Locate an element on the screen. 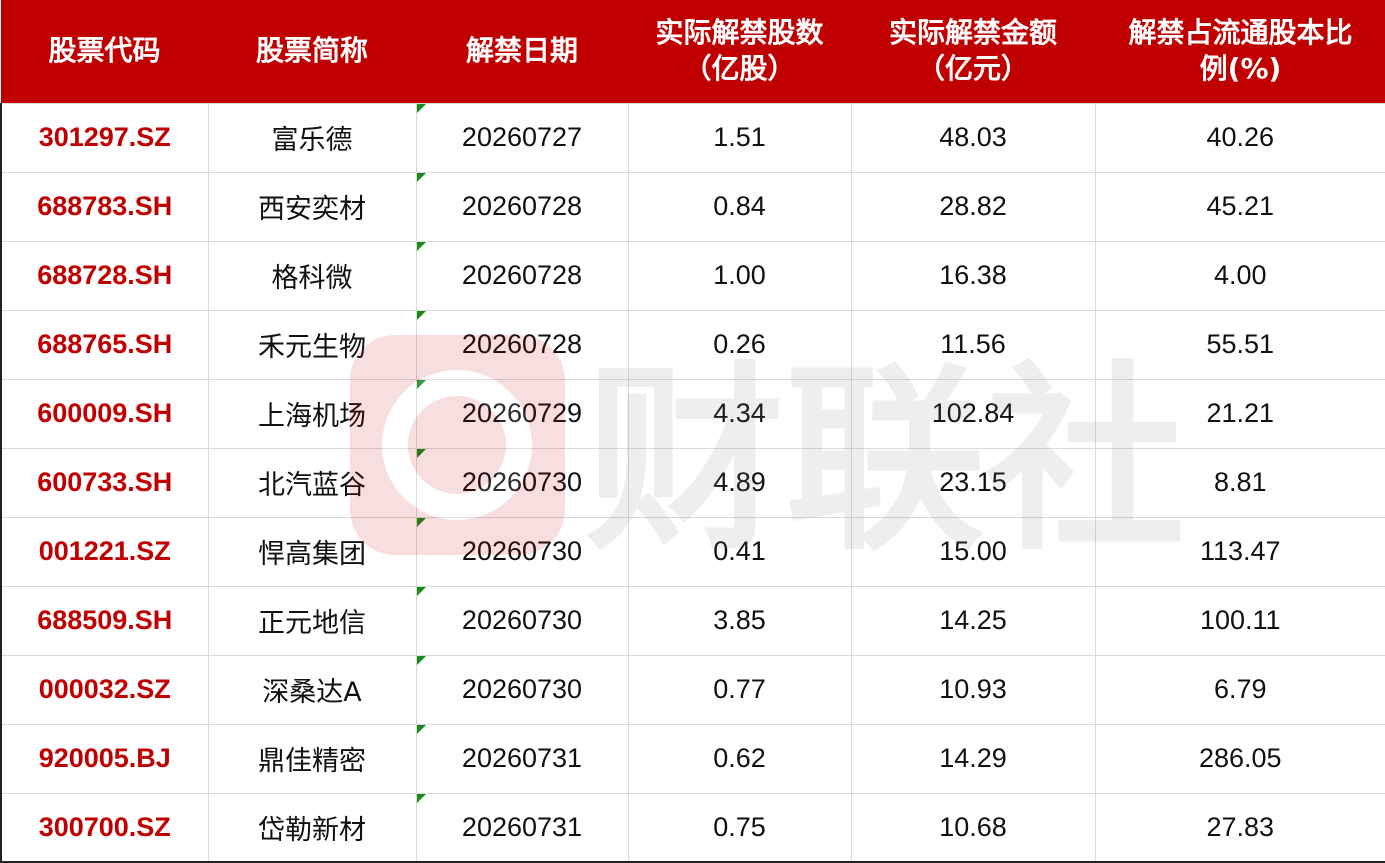  cell-shares: 0.77 is located at coordinates (739, 689).